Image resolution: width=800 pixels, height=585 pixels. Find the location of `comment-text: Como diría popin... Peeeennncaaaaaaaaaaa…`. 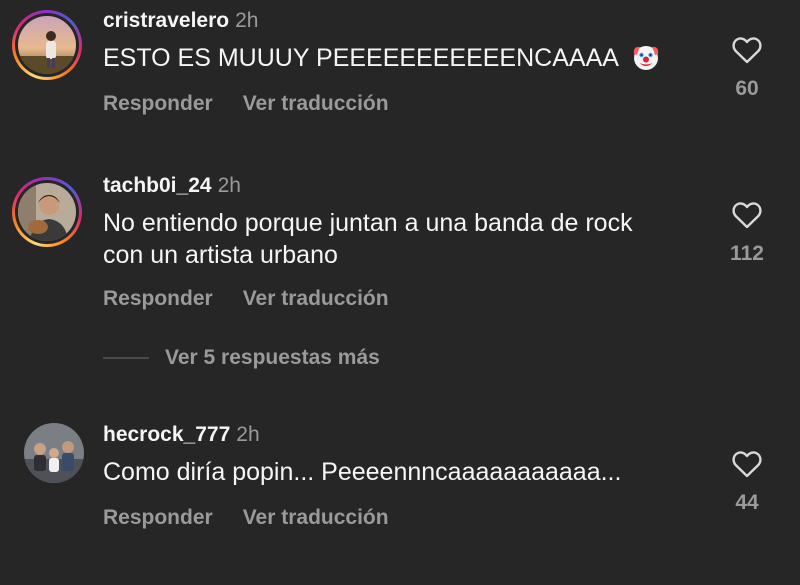

comment-text: Como diría popin... Peeeennncaaaaaaaaaaa… is located at coordinates (362, 472).